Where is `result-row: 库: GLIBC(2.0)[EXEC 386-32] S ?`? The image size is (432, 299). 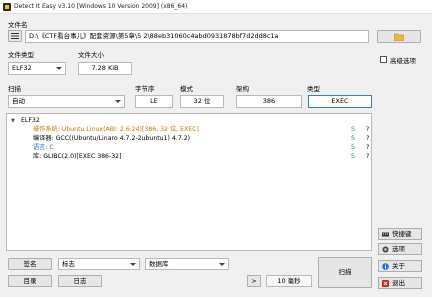
result-row: 库: GLIBC(2.0)[EXEC 386-32] S ? is located at coordinates (189, 157).